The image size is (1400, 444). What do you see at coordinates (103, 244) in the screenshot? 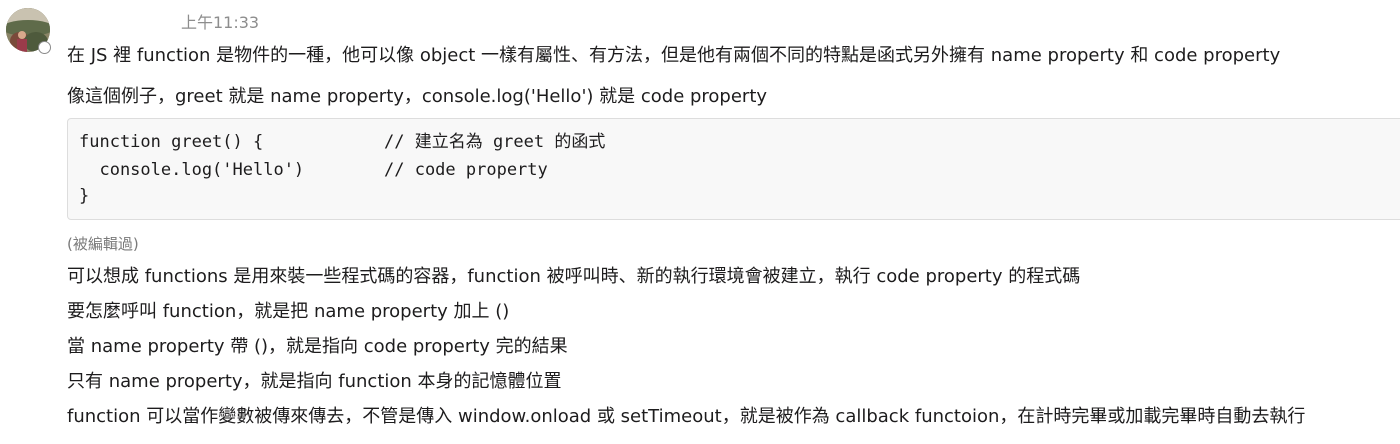
I see `edited-label: (被編輯過)` at bounding box center [103, 244].